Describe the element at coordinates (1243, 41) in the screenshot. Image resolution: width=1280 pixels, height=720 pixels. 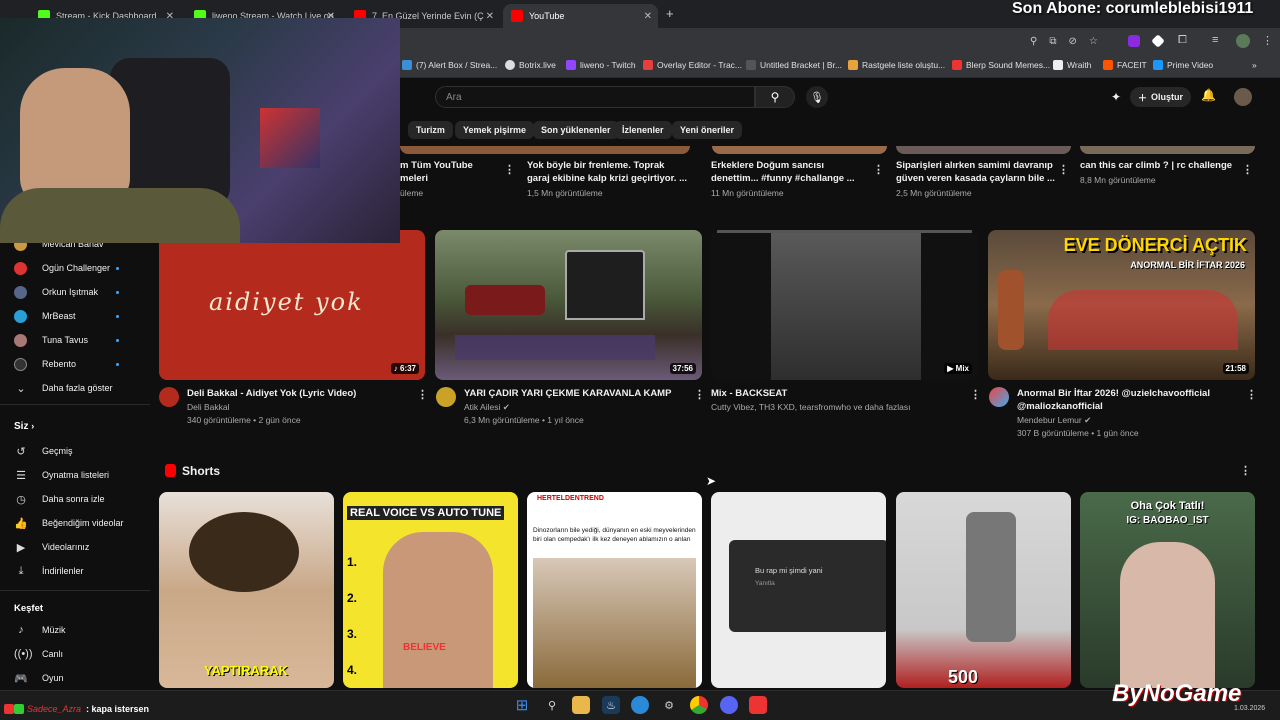
I see `profile-avatar` at that location.